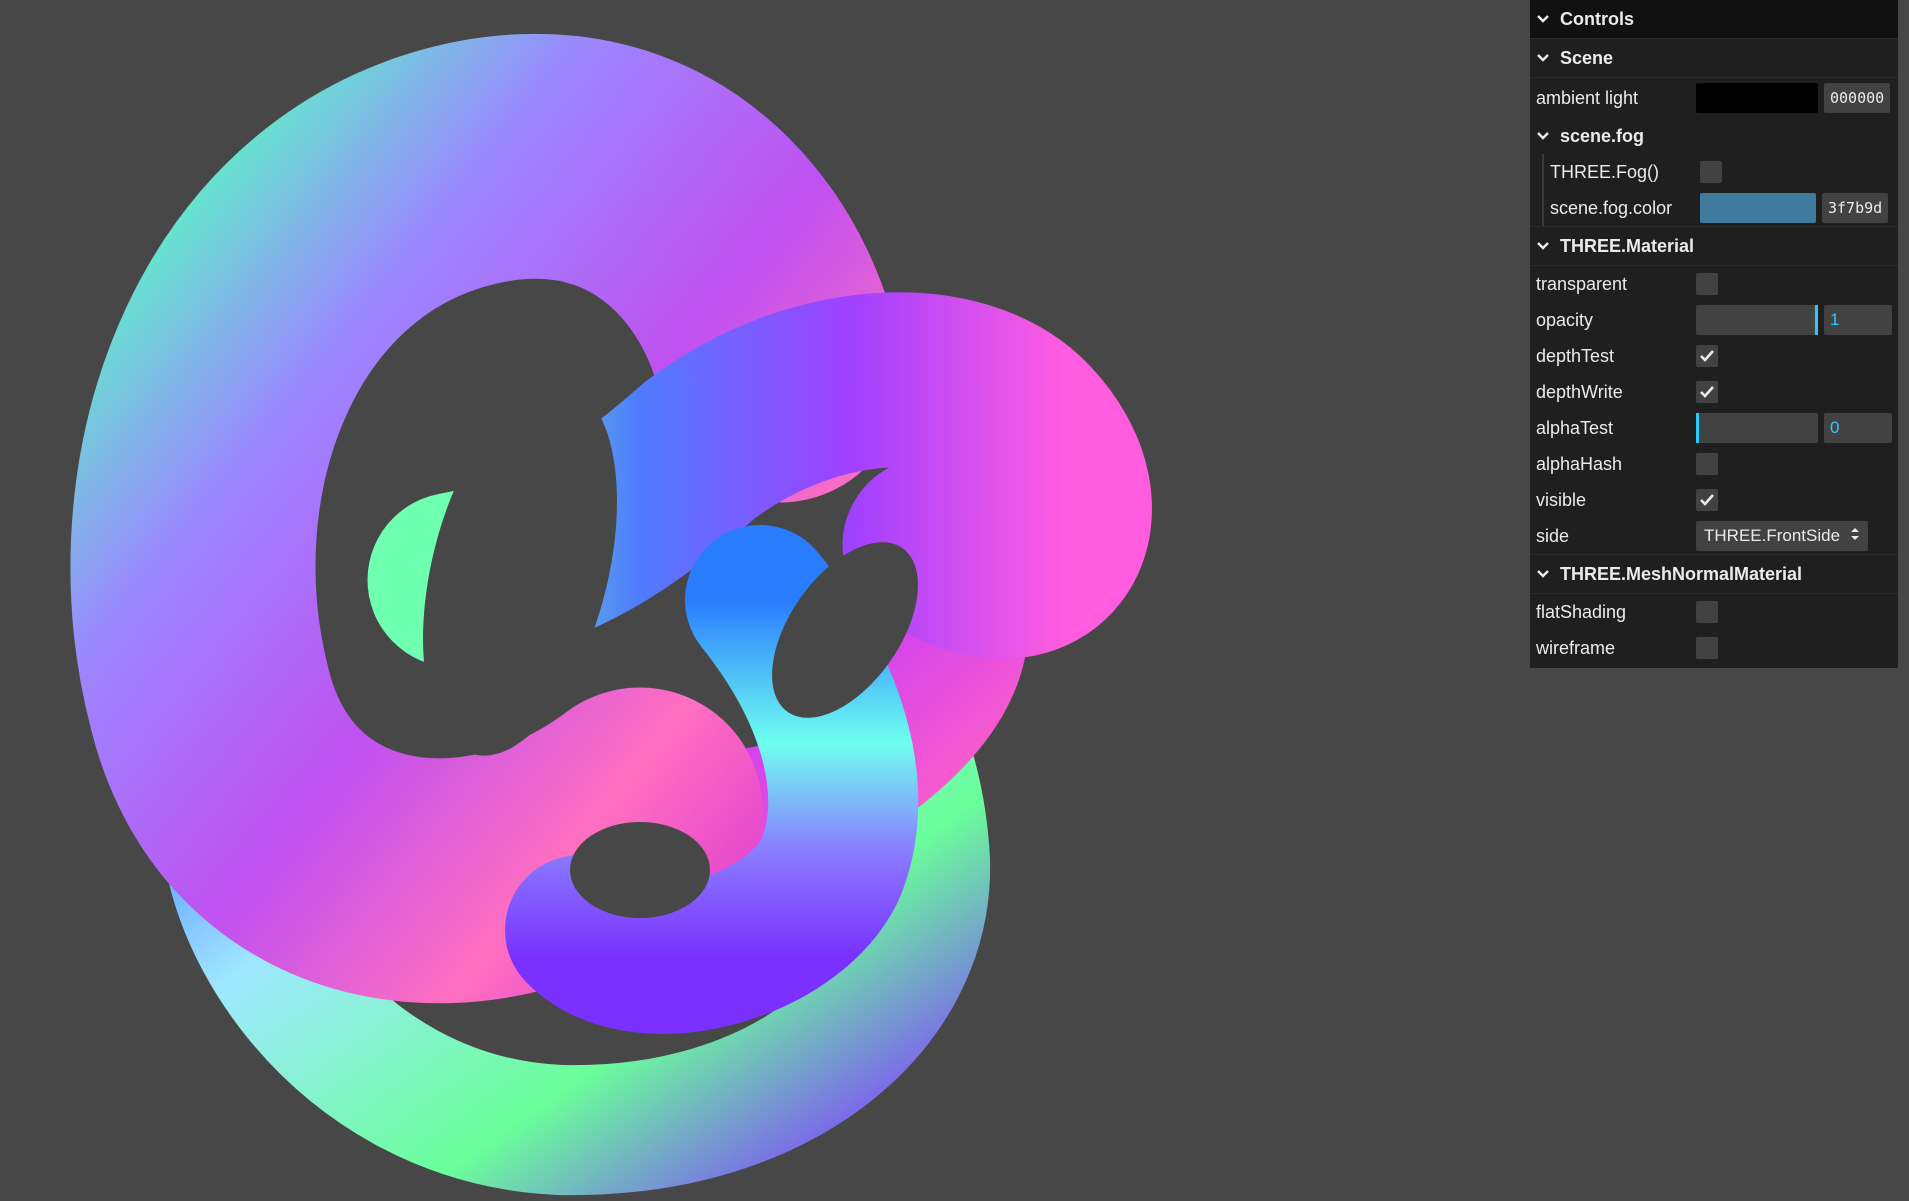 The height and width of the screenshot is (1201, 1909). I want to click on depthwrite-checkbox, so click(1707, 392).